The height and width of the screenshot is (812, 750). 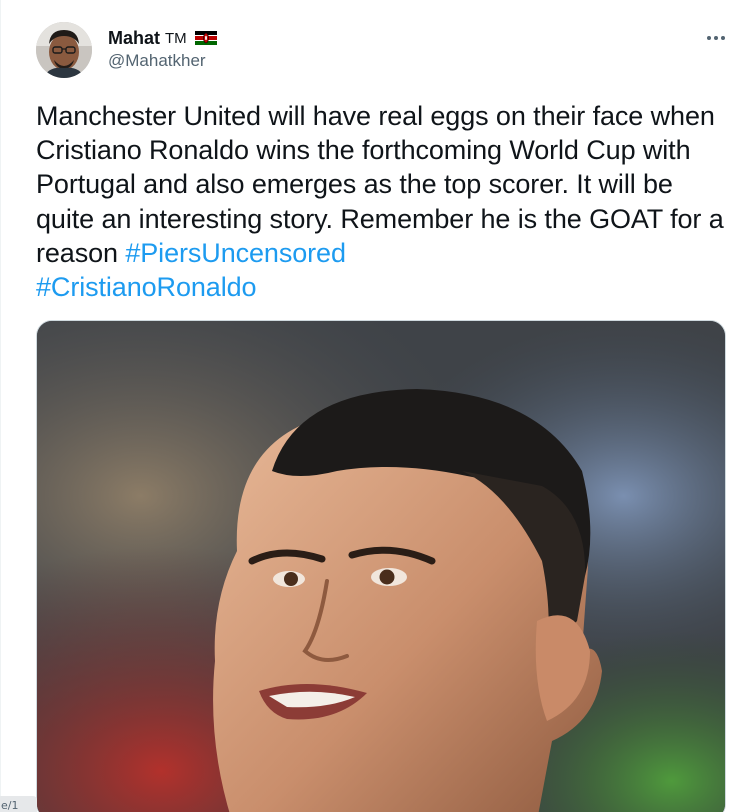 What do you see at coordinates (235, 253) in the screenshot?
I see `hashtag-piers-uncensored: #PiersUncensored` at bounding box center [235, 253].